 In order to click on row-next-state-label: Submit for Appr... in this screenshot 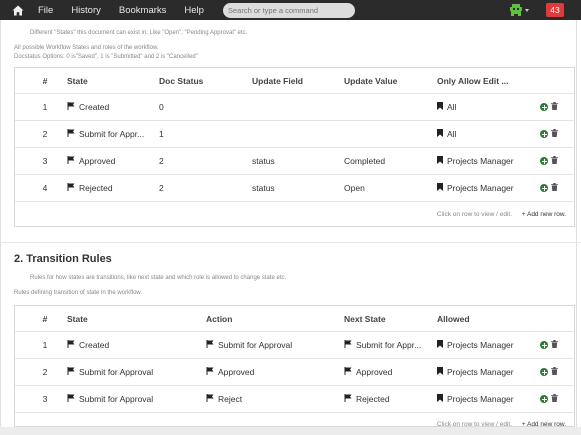, I will do `click(389, 345)`.